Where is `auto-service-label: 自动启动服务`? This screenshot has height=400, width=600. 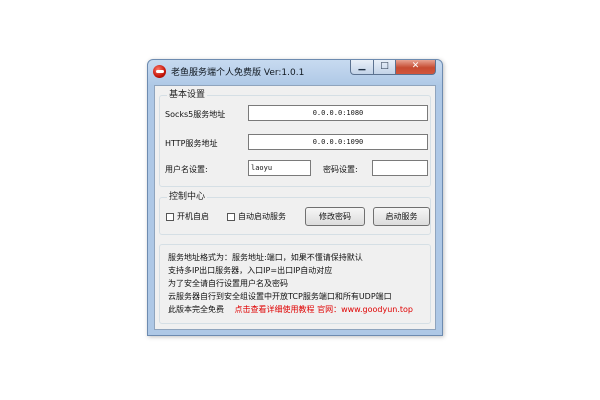 auto-service-label: 自动启动服务 is located at coordinates (262, 216).